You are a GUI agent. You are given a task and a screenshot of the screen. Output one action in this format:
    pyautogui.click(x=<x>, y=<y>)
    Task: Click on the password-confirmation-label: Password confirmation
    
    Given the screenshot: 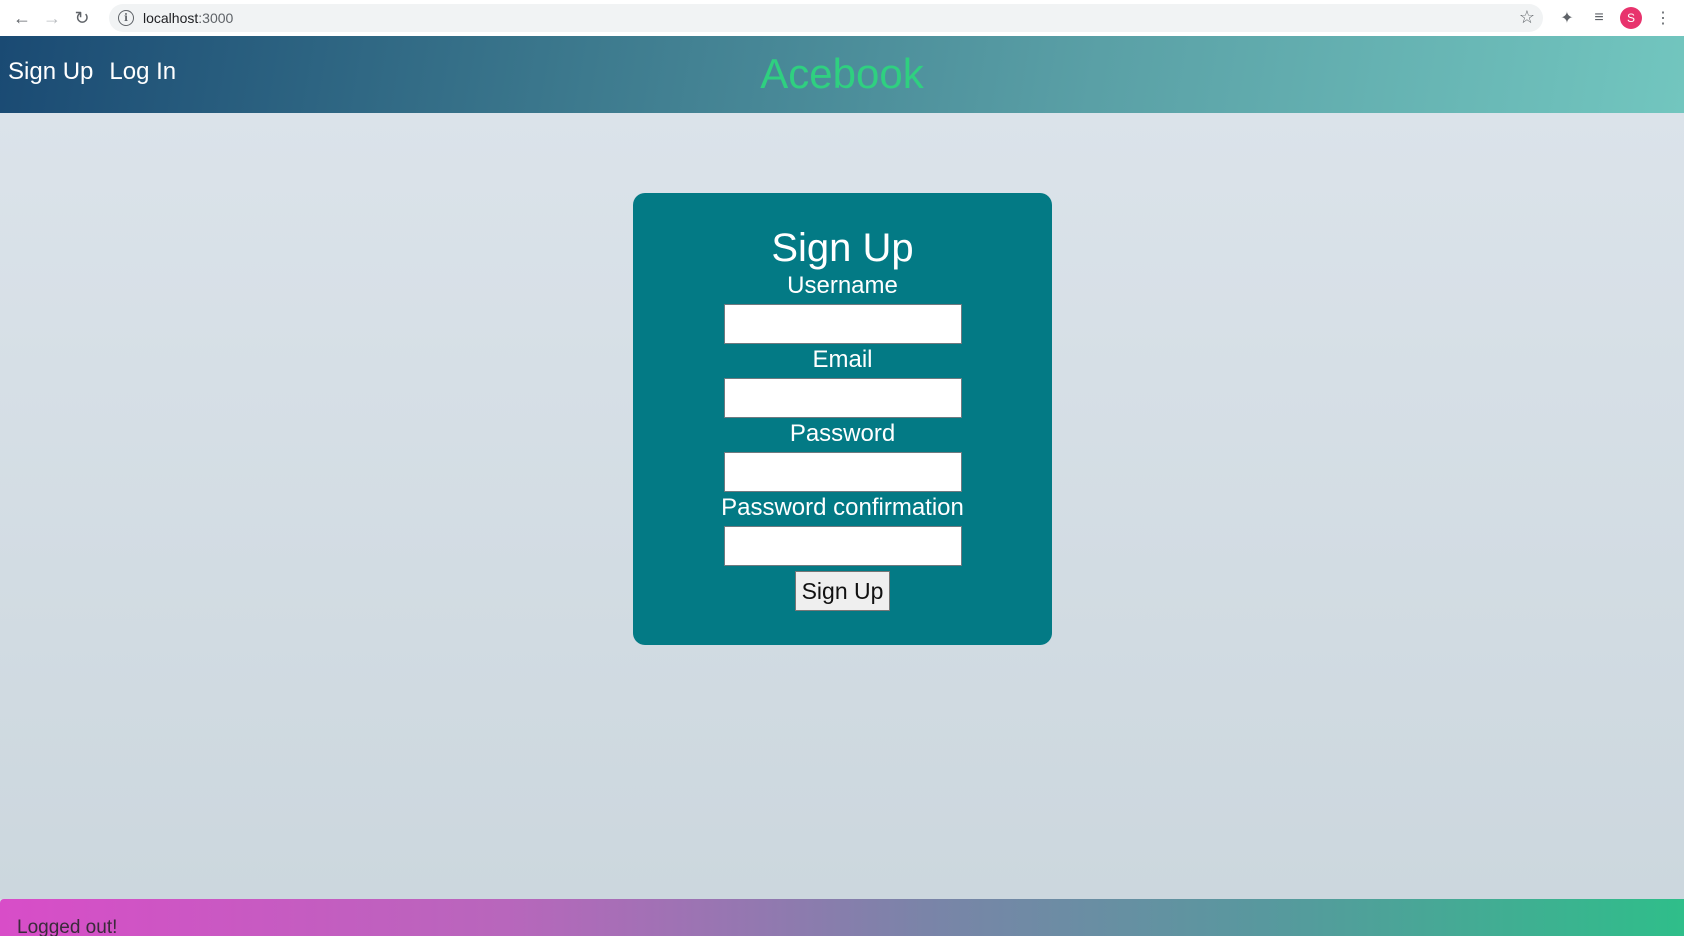 What is the action you would take?
    pyautogui.click(x=842, y=507)
    